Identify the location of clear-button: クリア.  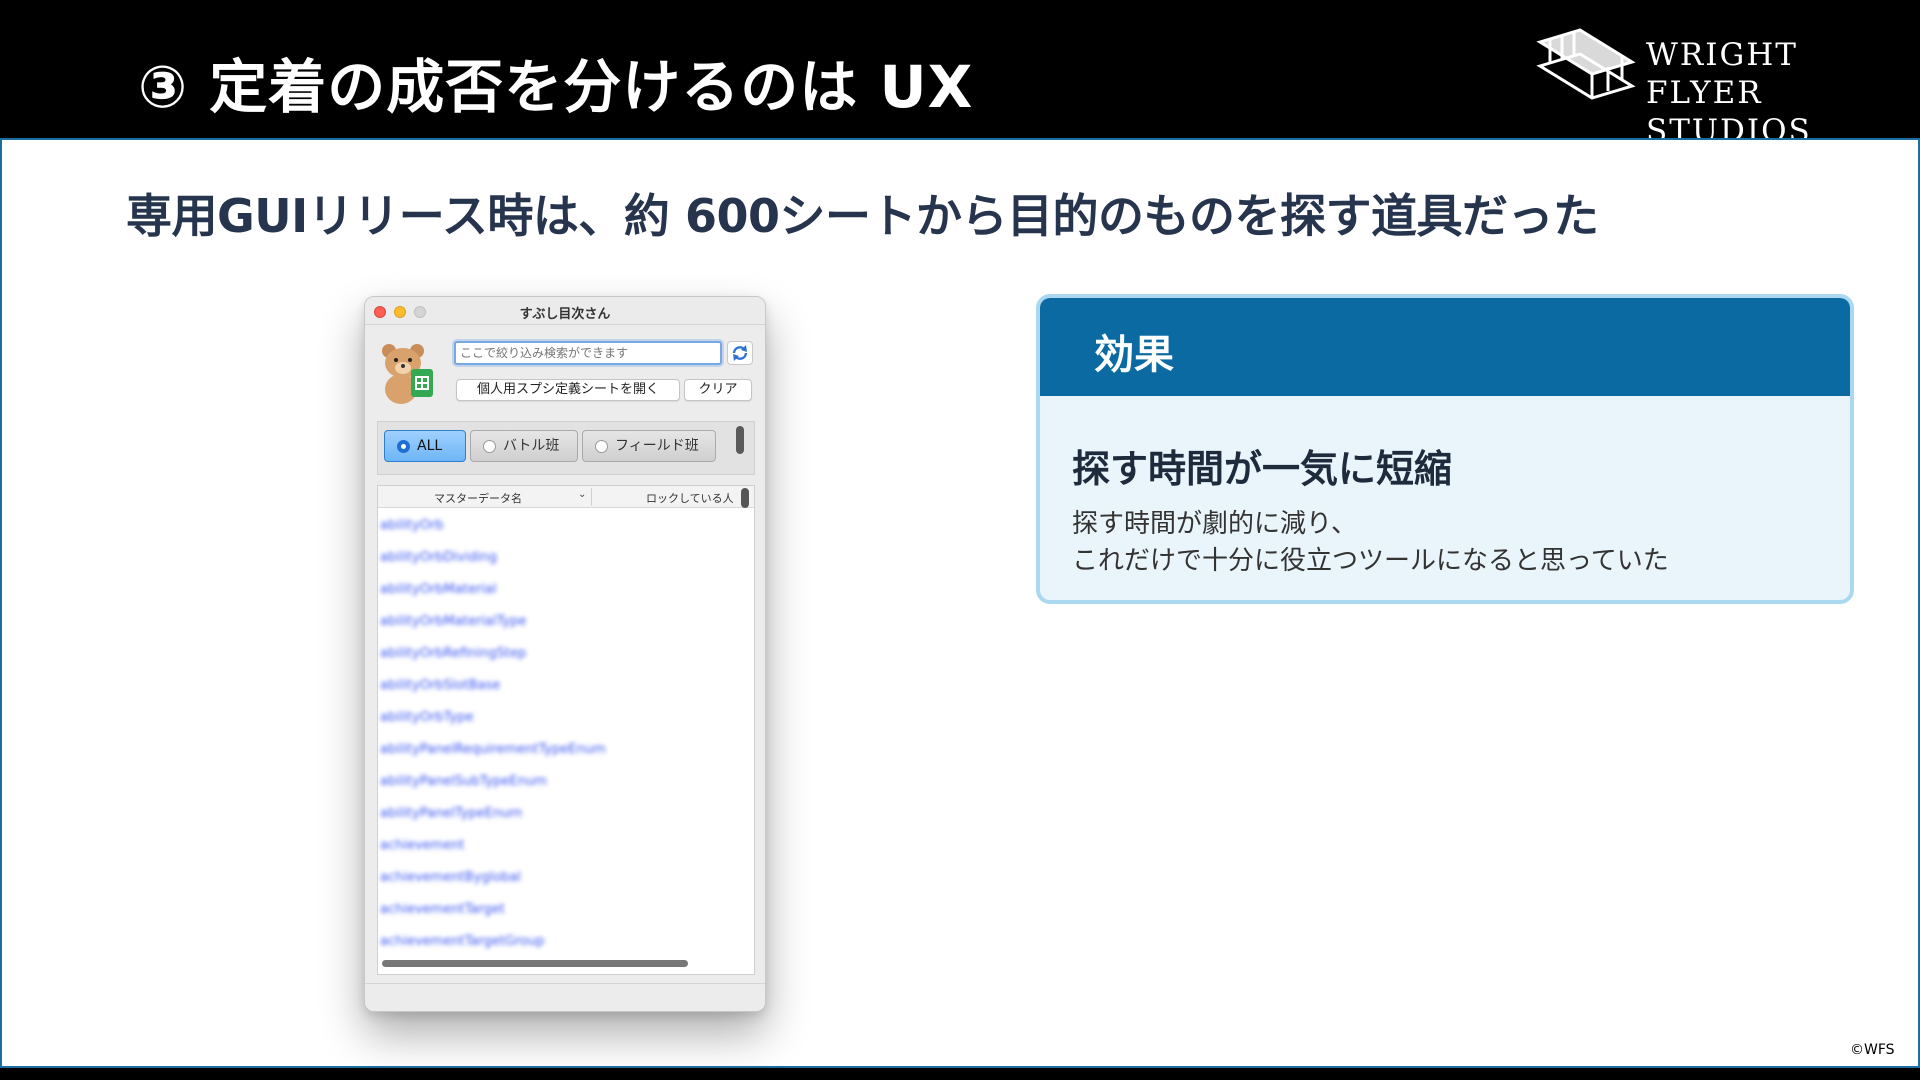
(718, 390).